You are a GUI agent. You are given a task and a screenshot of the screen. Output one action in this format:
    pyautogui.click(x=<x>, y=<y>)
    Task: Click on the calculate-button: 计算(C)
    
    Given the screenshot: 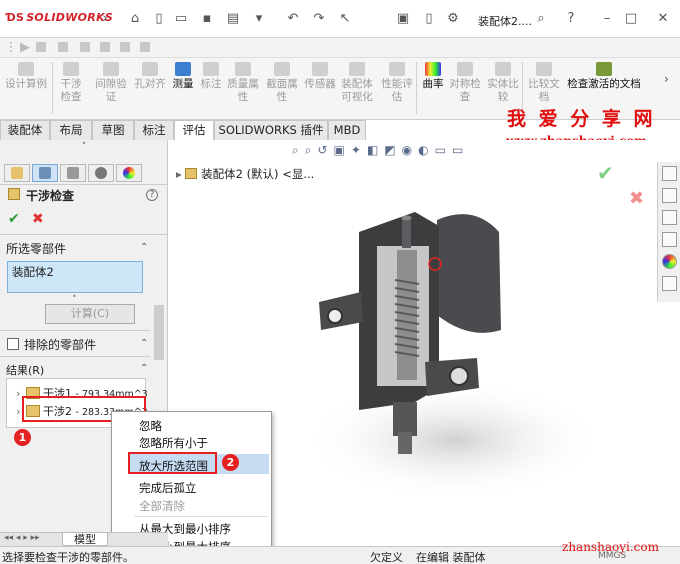 What is the action you would take?
    pyautogui.click(x=90, y=314)
    